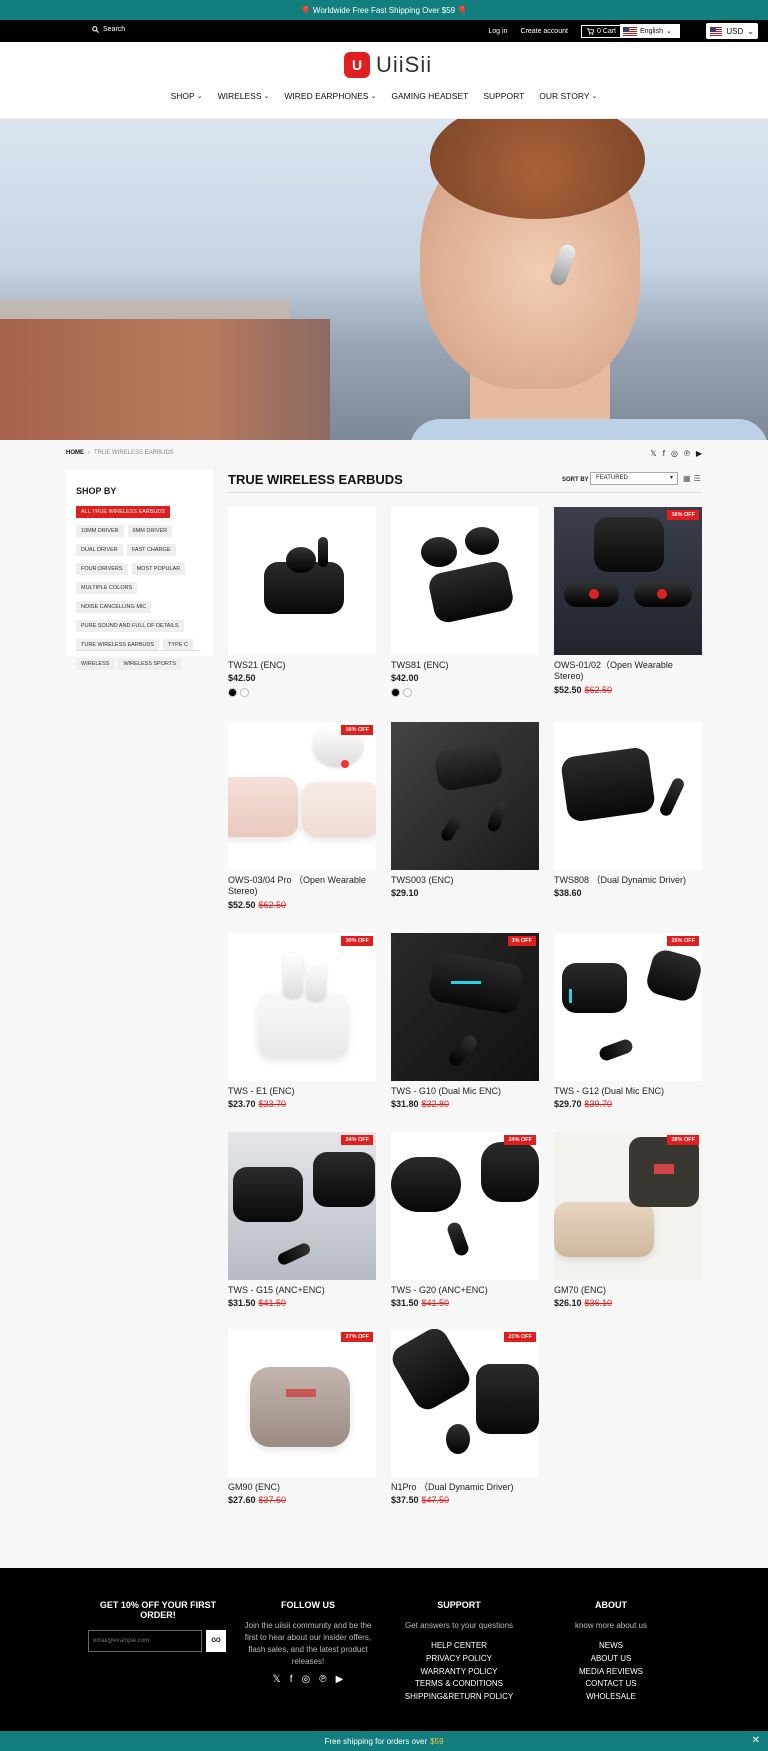  I want to click on product-card: 24% OFFTWS - G20 (ANC+ENC)$31.50$41.50, so click(465, 1220).